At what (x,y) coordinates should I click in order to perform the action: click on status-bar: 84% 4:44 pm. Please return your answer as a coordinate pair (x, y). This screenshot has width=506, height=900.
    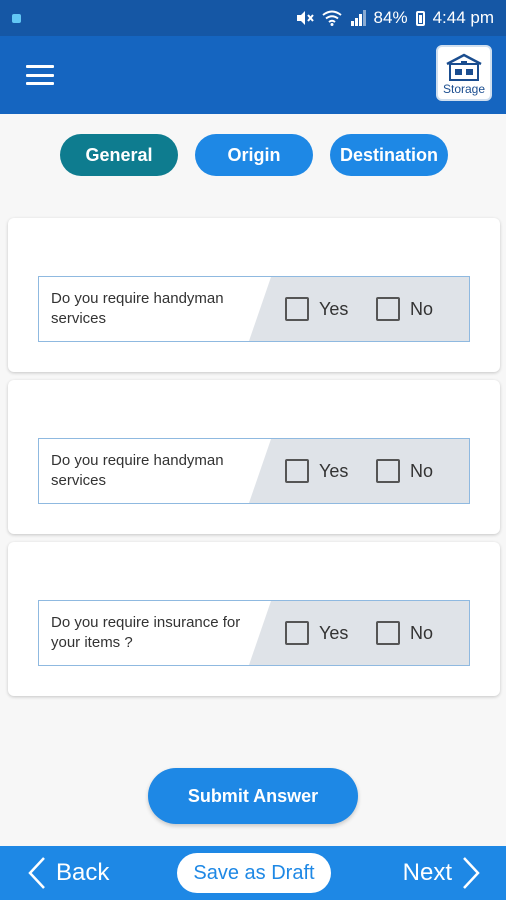
    Looking at the image, I should click on (253, 18).